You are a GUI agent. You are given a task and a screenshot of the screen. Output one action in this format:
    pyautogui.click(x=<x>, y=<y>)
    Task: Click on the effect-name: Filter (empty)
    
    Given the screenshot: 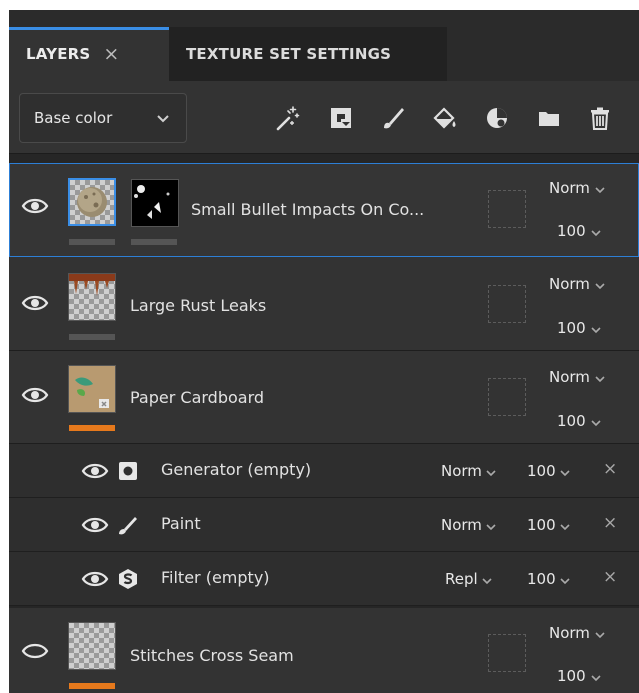 What is the action you would take?
    pyautogui.click(x=215, y=577)
    